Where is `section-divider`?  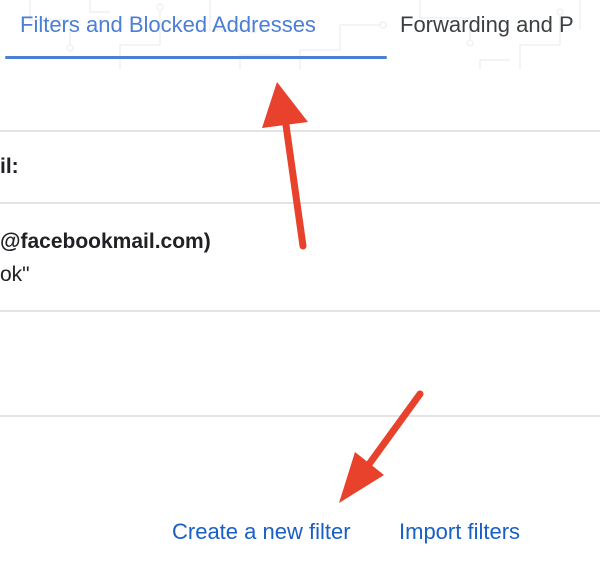
section-divider is located at coordinates (300, 131).